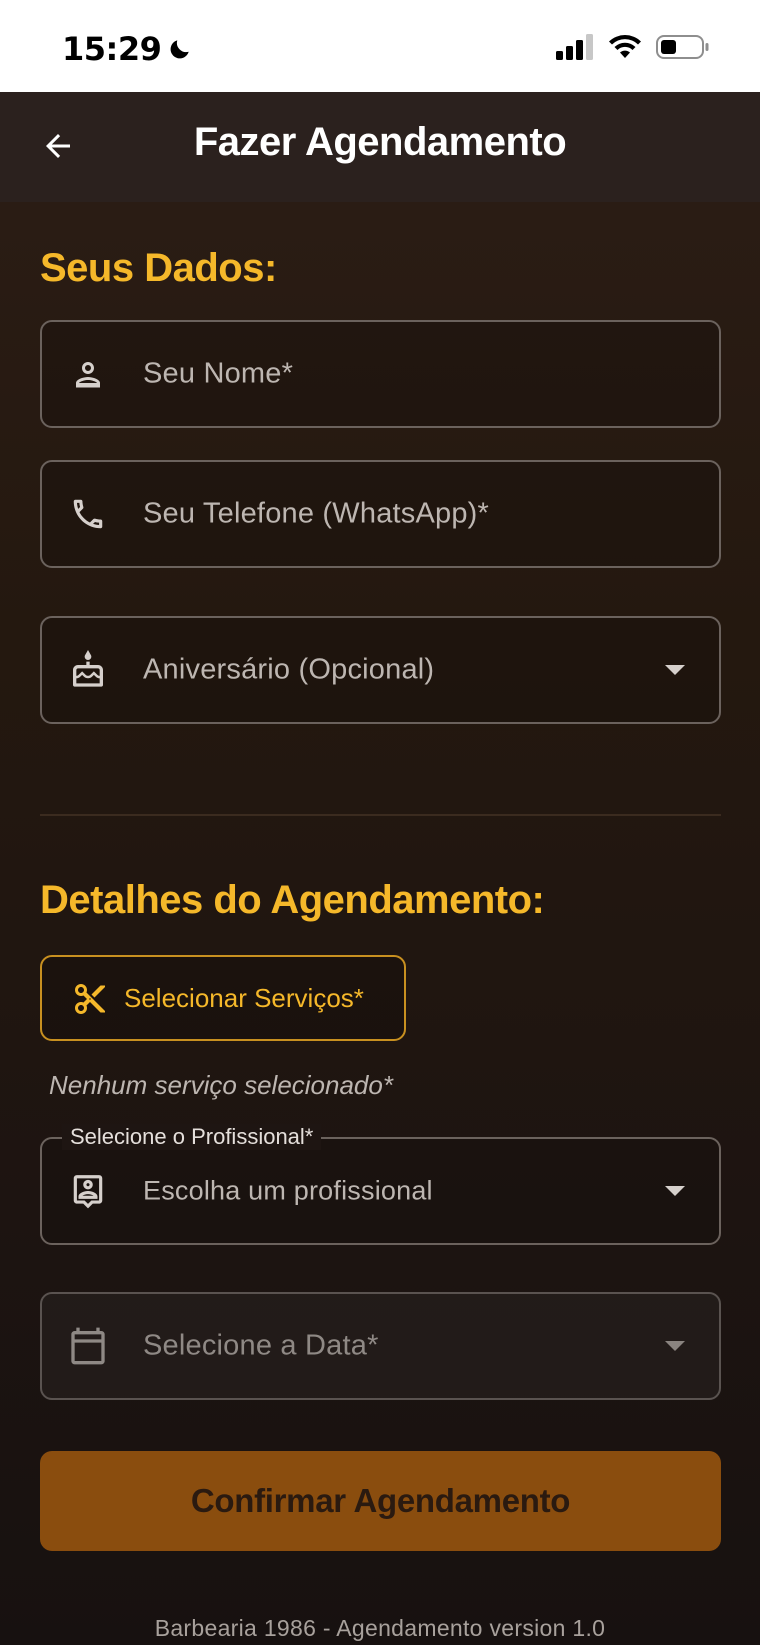  What do you see at coordinates (289, 669) in the screenshot?
I see `birthday-placeholder: Aniversário (Opcional)` at bounding box center [289, 669].